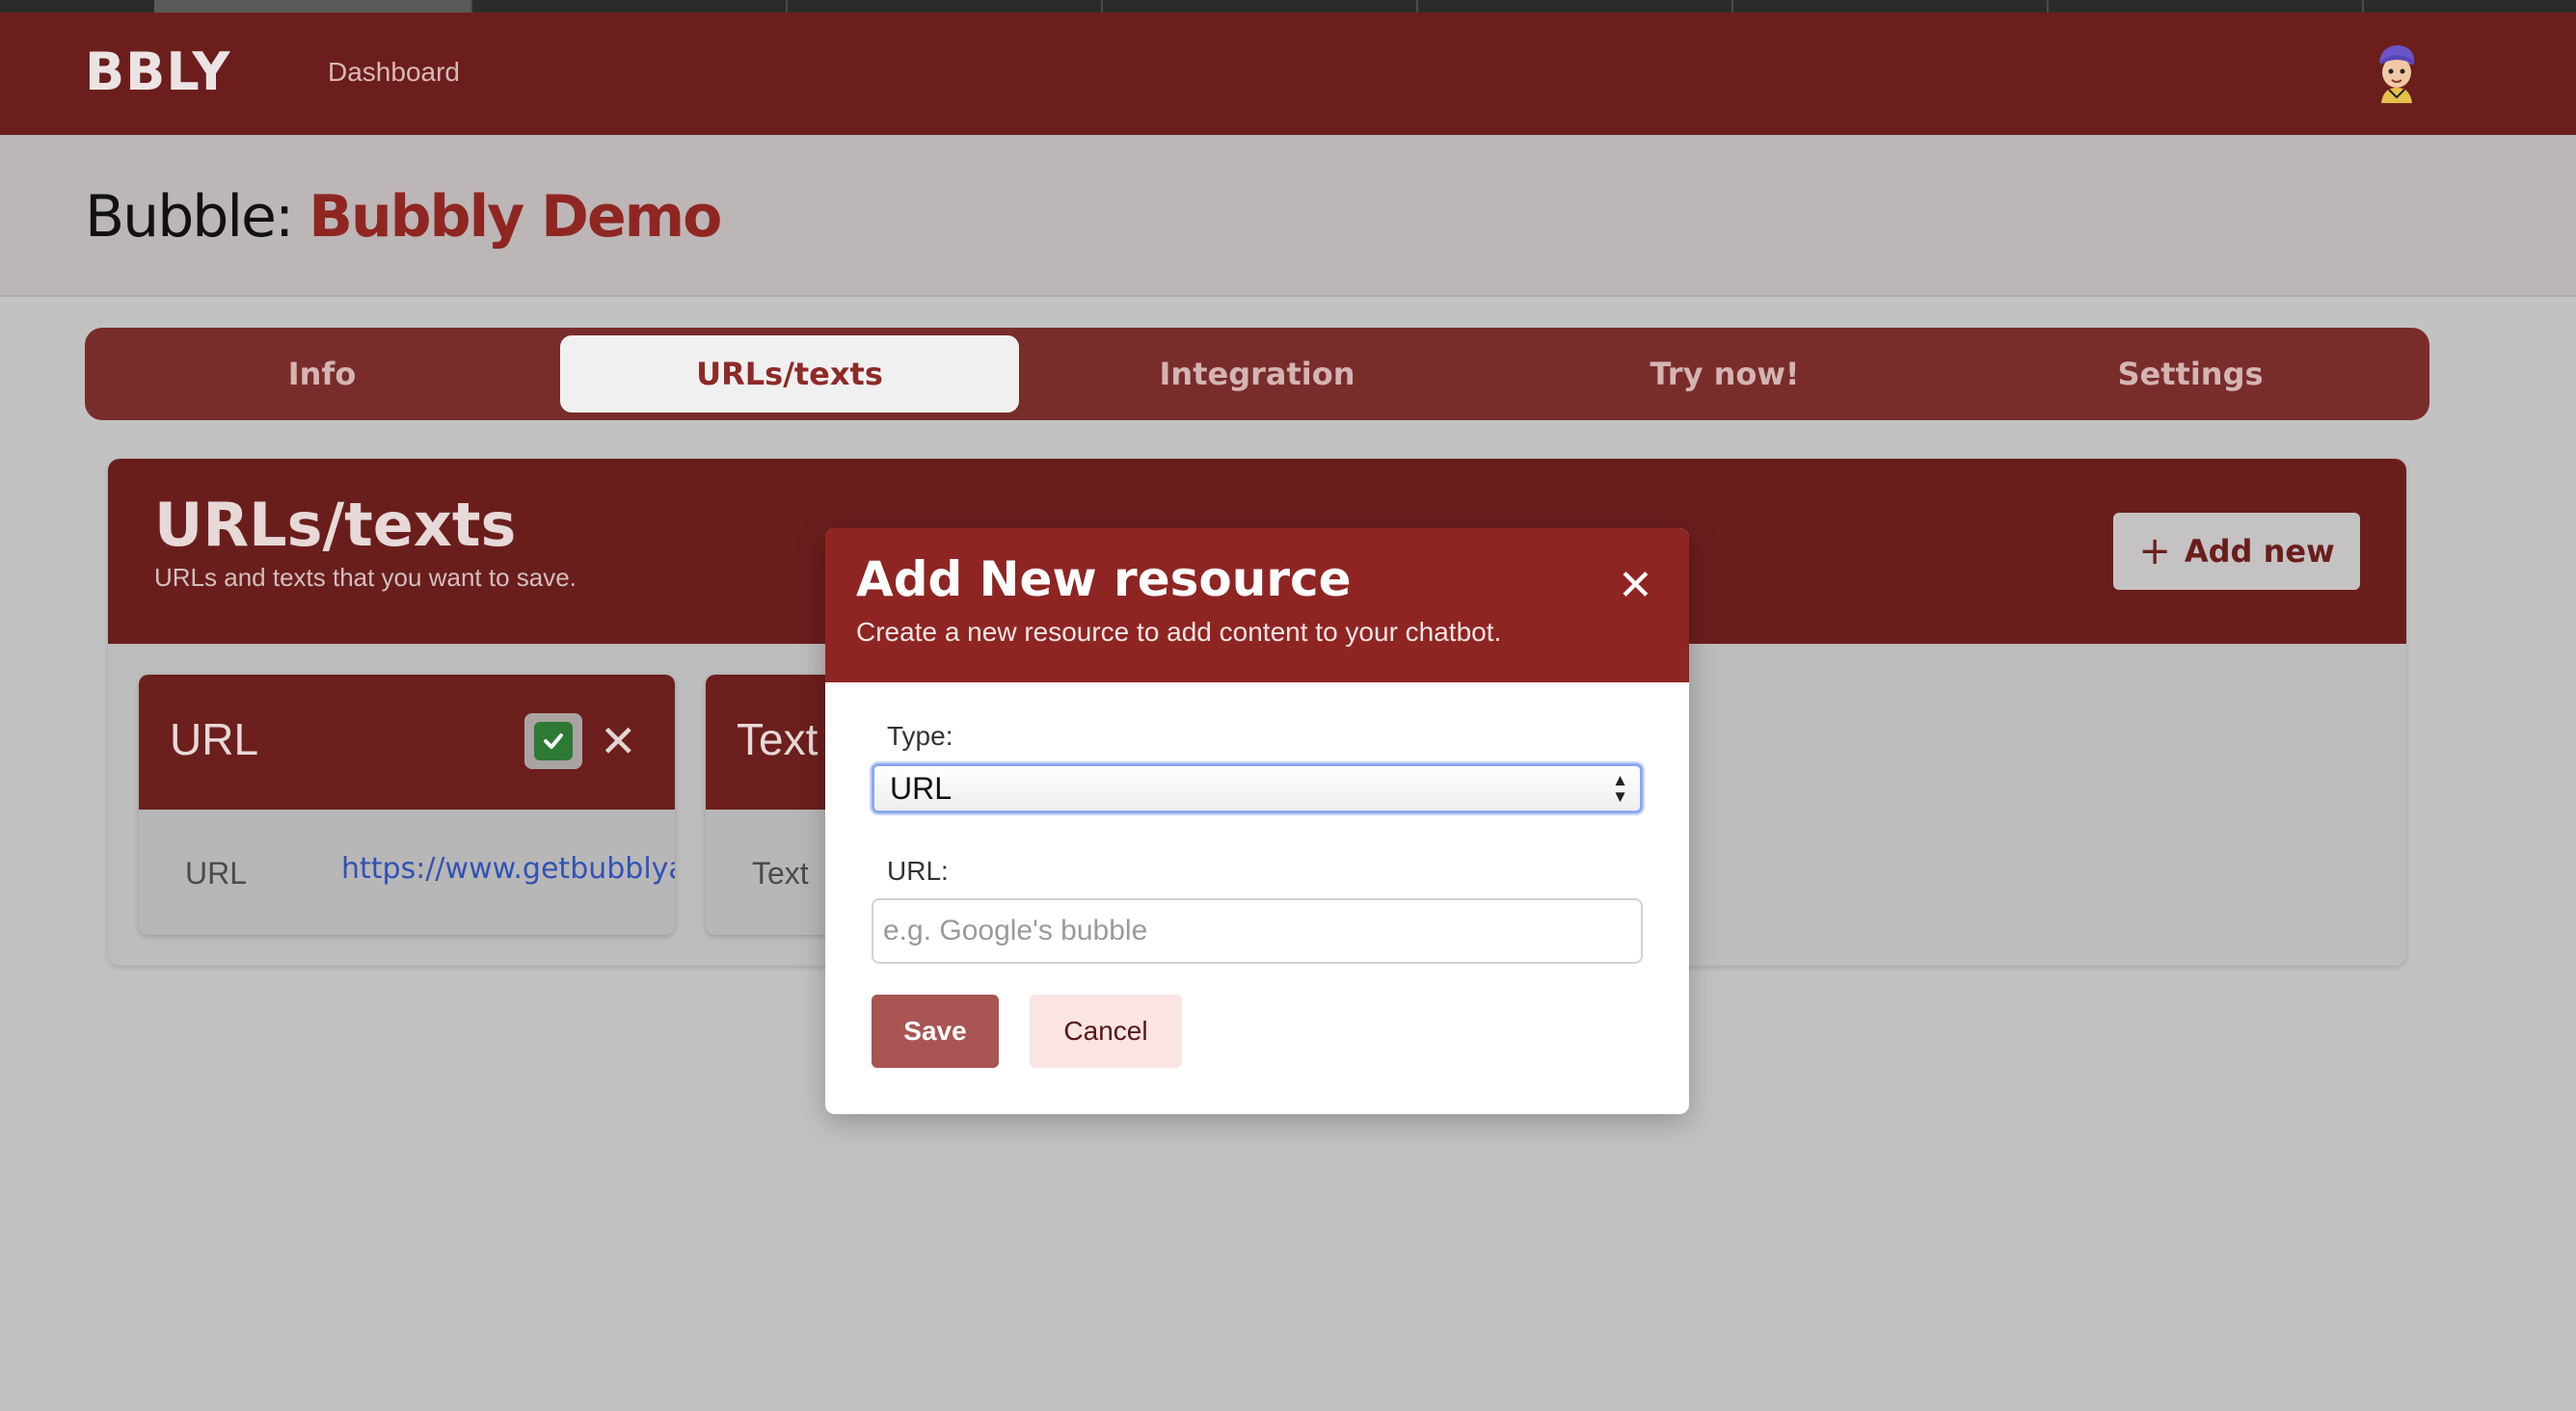  What do you see at coordinates (778, 739) in the screenshot?
I see `resource-card-title: Text` at bounding box center [778, 739].